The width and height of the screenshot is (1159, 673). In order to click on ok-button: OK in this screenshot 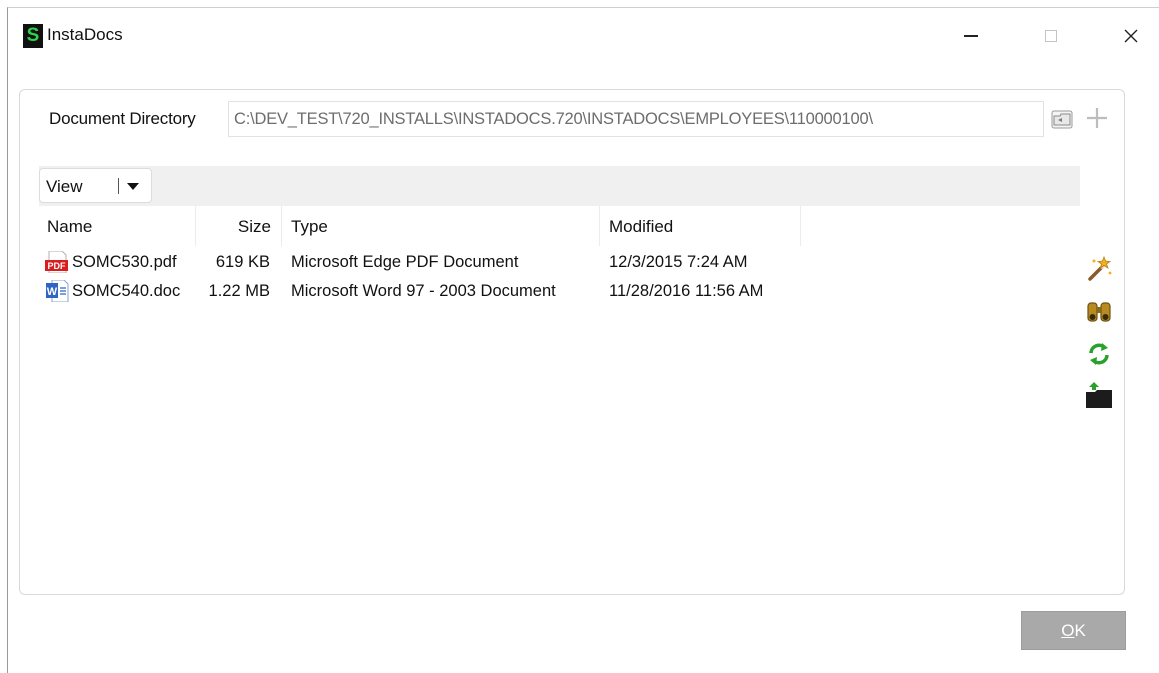, I will do `click(1073, 630)`.